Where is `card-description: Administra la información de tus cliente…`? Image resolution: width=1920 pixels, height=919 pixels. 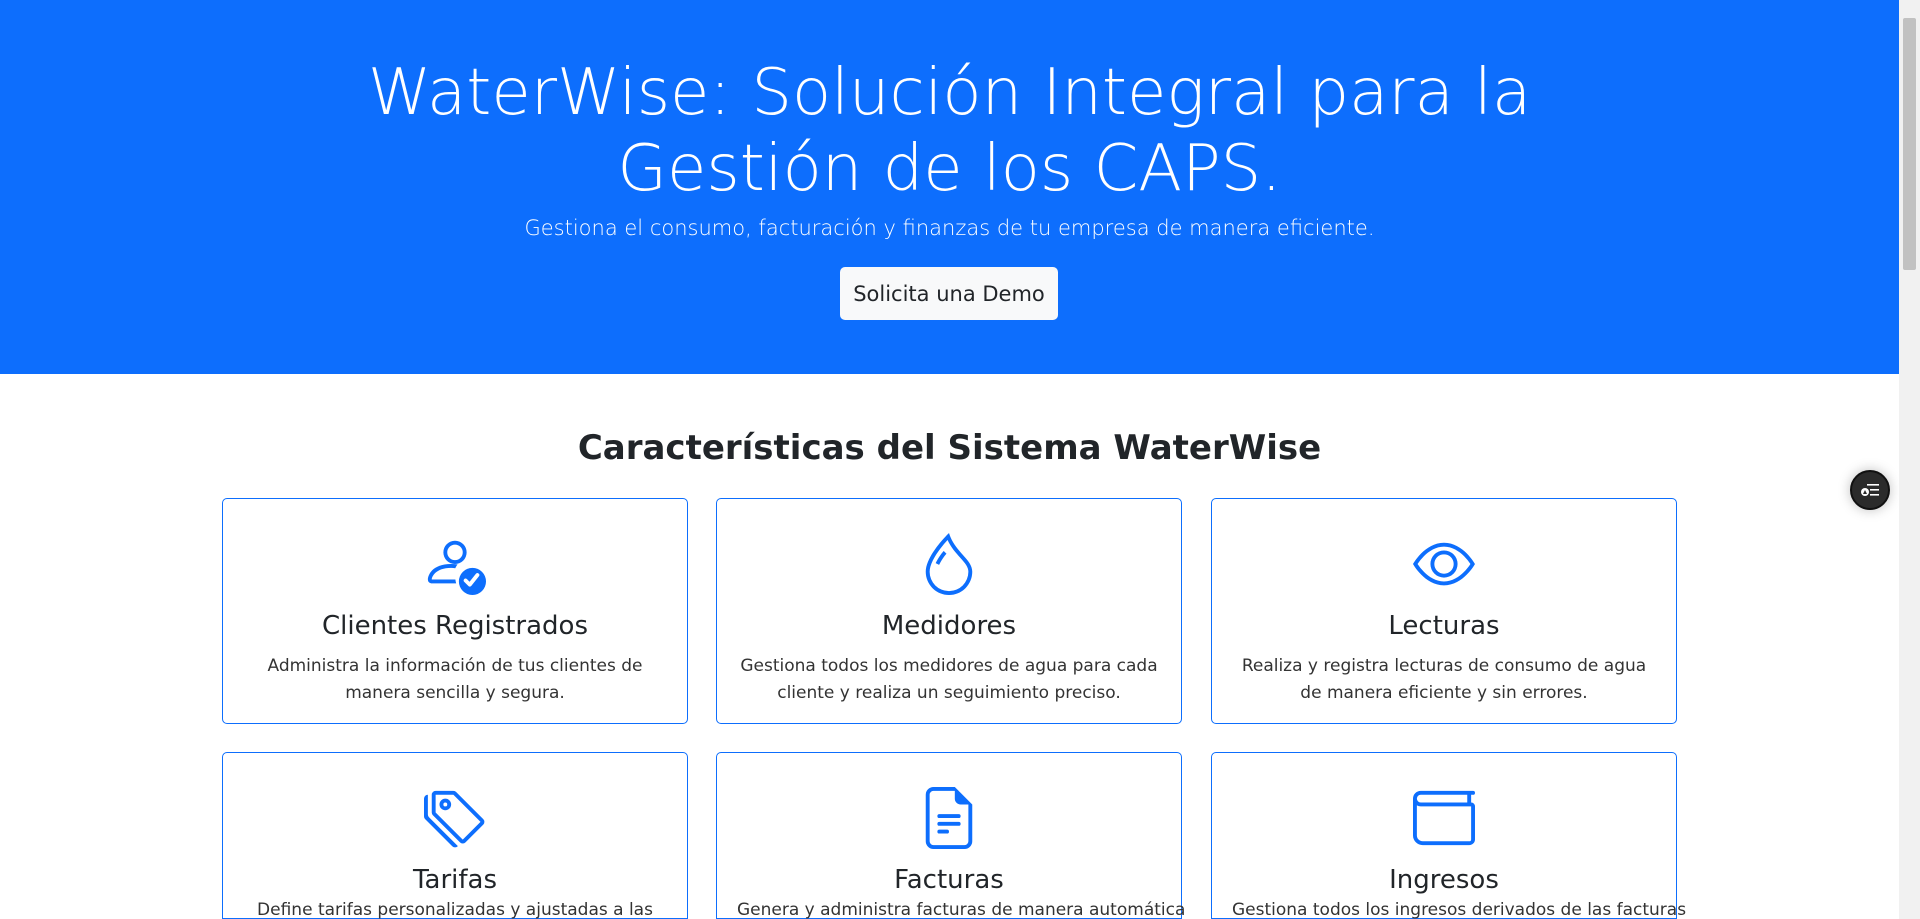
card-description: Administra la información de tus cliente… is located at coordinates (455, 679).